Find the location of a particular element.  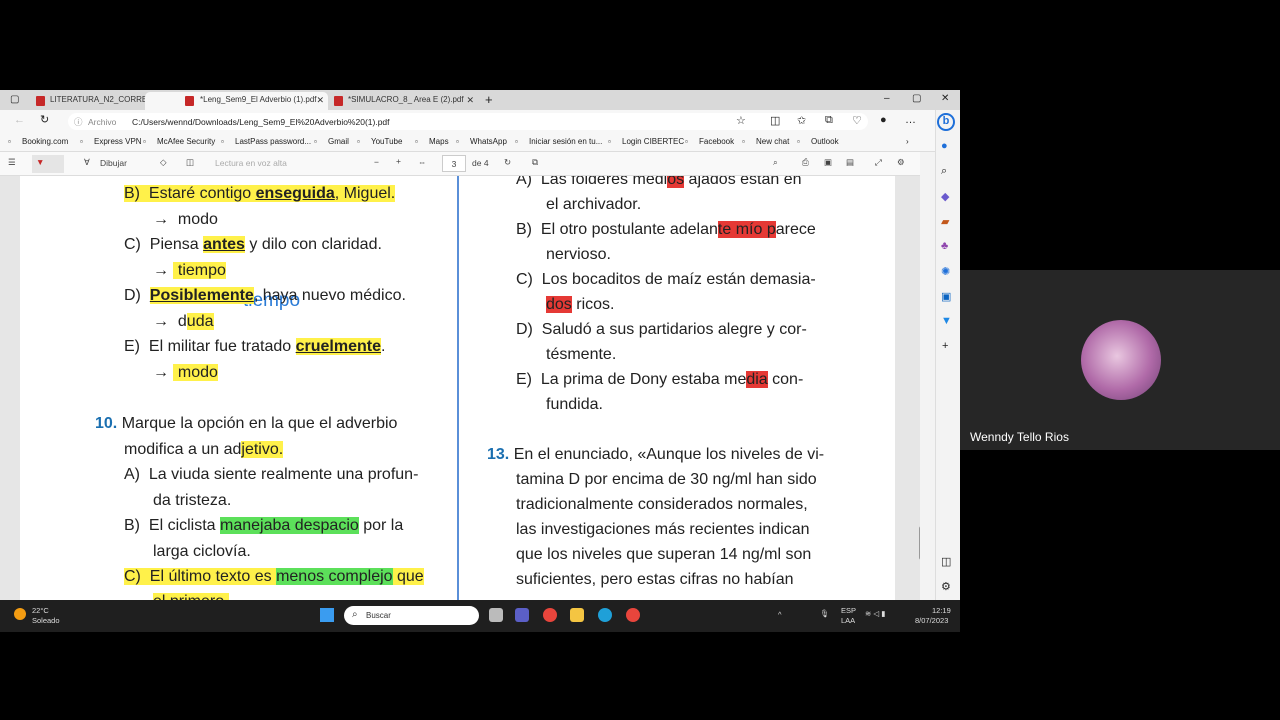

page-view-icon: ◫ is located at coordinates (190, 162).